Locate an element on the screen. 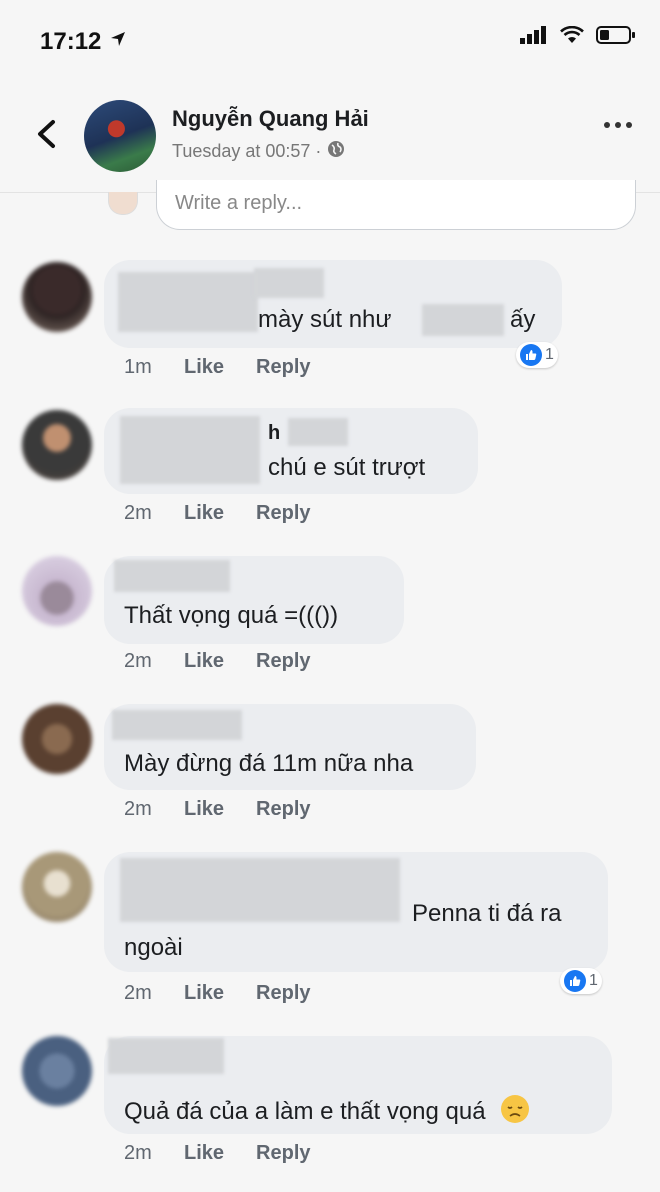 Image resolution: width=660 pixels, height=1192 pixels. comment-text-end: ấy is located at coordinates (523, 319).